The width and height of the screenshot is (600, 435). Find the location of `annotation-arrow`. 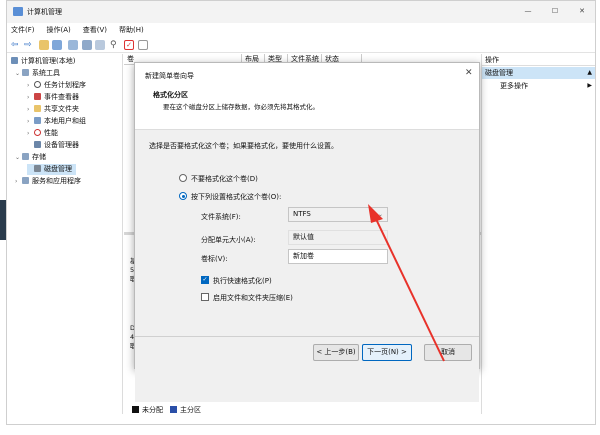

annotation-arrow is located at coordinates (406, 283).